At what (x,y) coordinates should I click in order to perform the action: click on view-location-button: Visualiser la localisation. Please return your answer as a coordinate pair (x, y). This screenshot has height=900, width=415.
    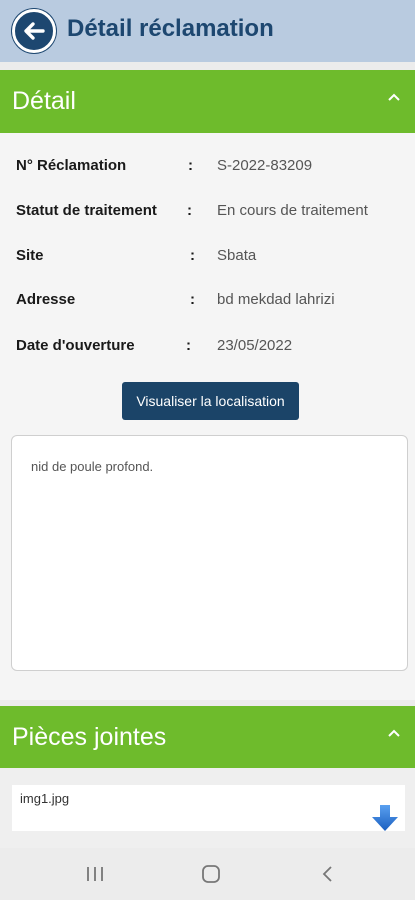
    Looking at the image, I should click on (210, 401).